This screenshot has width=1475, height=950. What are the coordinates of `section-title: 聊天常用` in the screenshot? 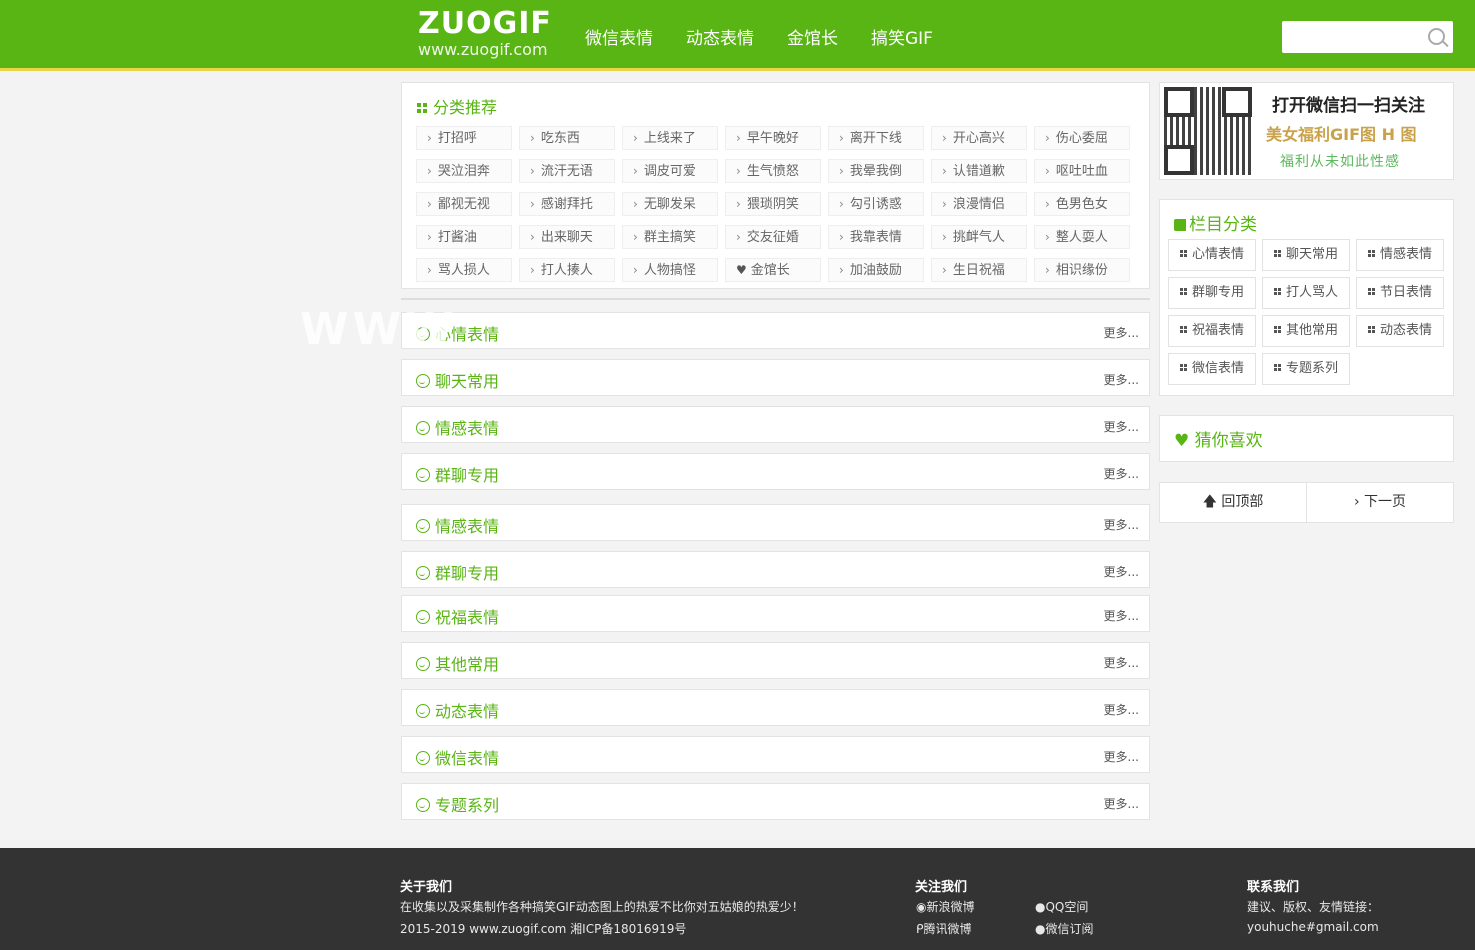 It's located at (457, 380).